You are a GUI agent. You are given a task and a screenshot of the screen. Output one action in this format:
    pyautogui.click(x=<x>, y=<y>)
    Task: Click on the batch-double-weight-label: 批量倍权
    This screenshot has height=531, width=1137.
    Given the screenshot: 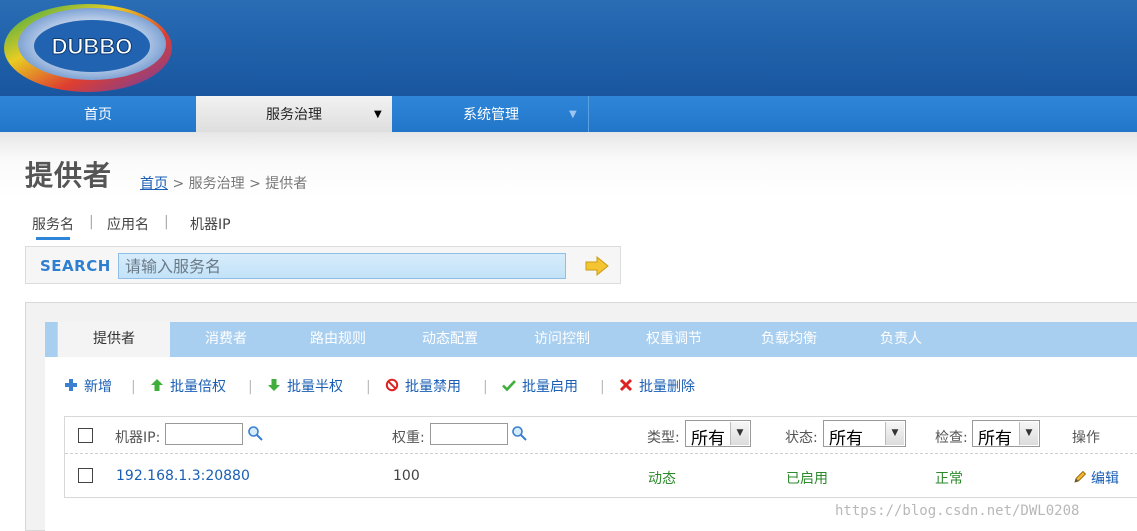 What is the action you would take?
    pyautogui.click(x=198, y=387)
    